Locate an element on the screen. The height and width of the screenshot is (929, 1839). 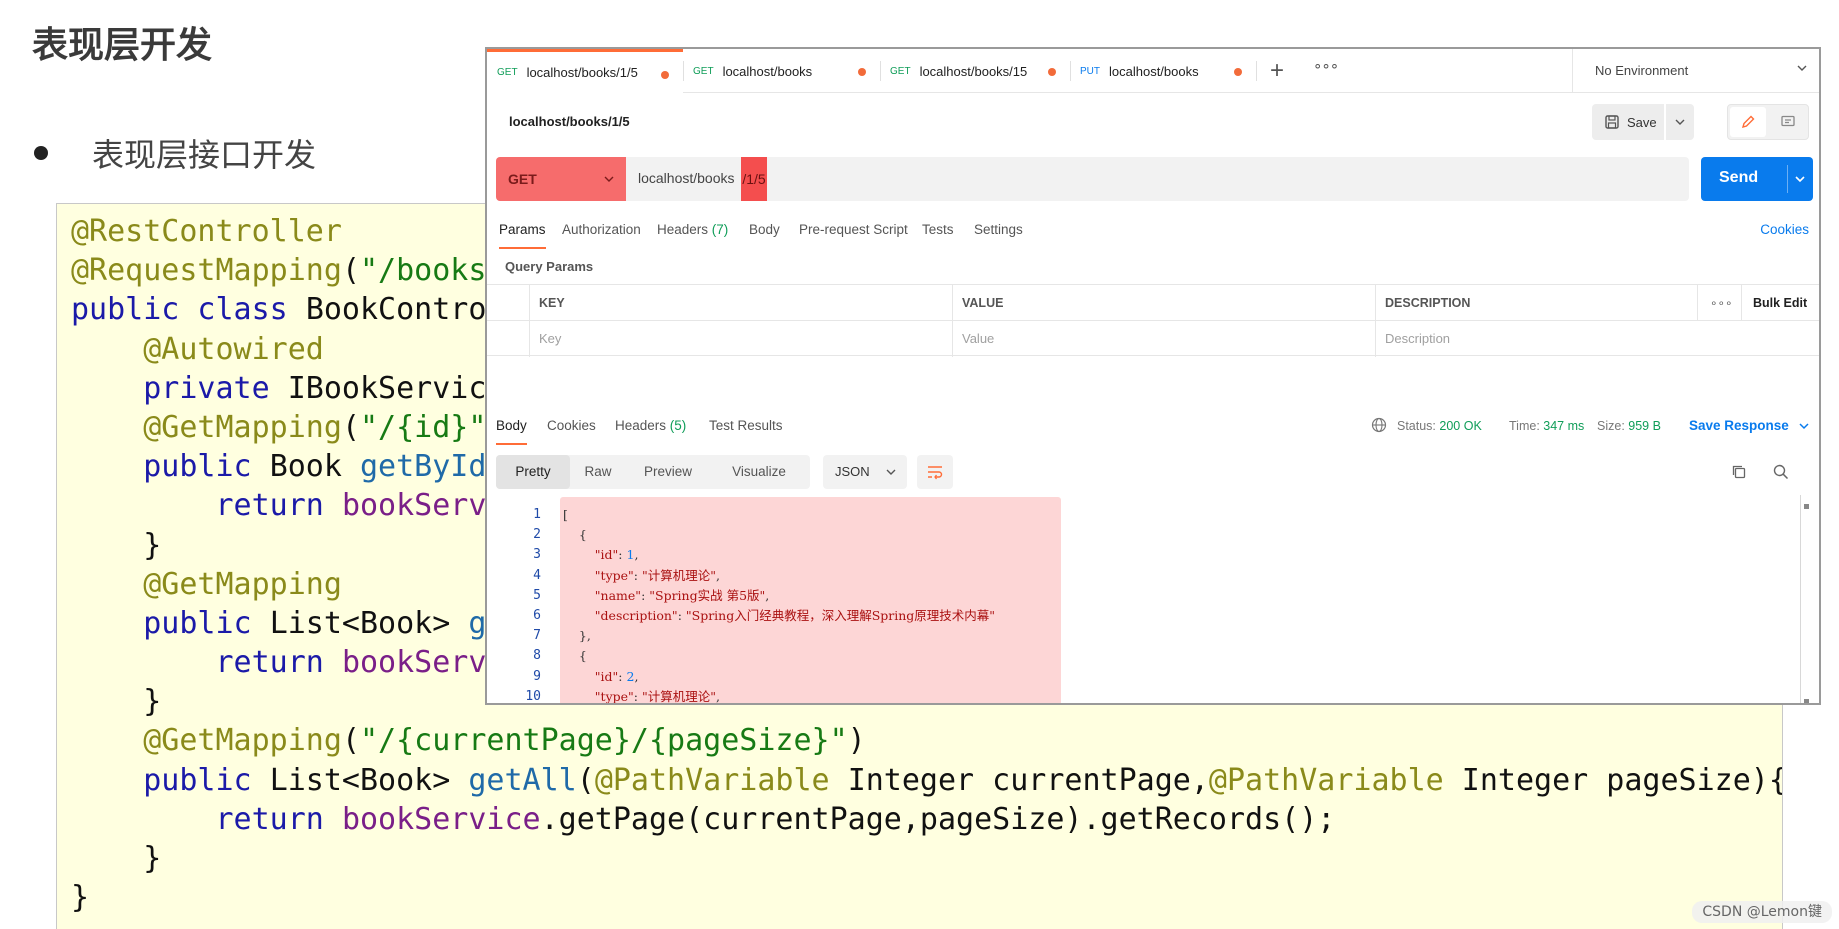
comments-button is located at coordinates (1788, 122).